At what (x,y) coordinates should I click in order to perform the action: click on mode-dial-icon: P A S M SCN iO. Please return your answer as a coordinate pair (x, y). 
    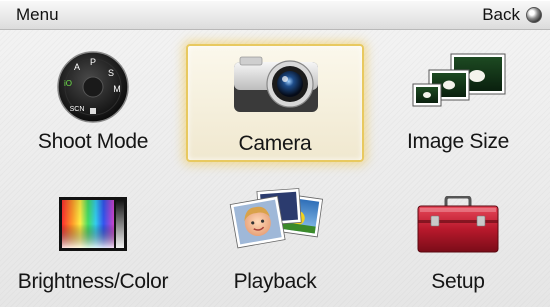
    Looking at the image, I should click on (93, 87).